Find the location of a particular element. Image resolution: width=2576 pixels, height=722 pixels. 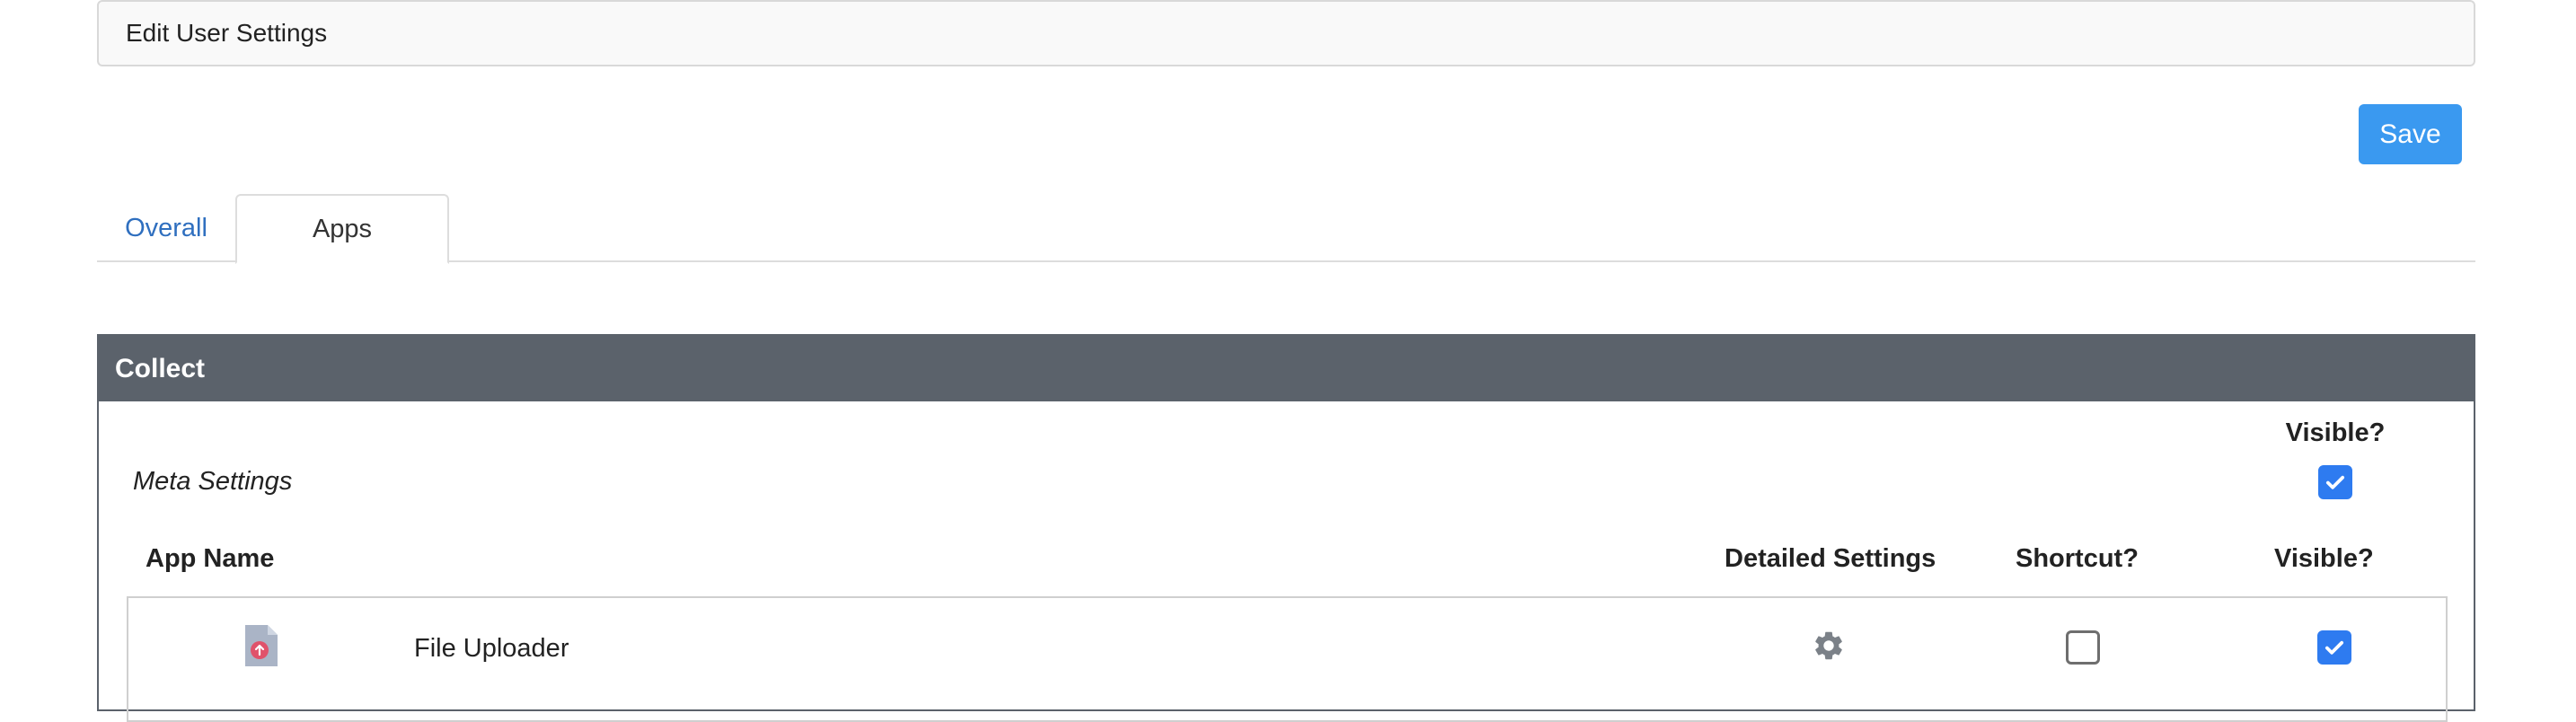

page-title: Edit User Settings is located at coordinates (227, 33).